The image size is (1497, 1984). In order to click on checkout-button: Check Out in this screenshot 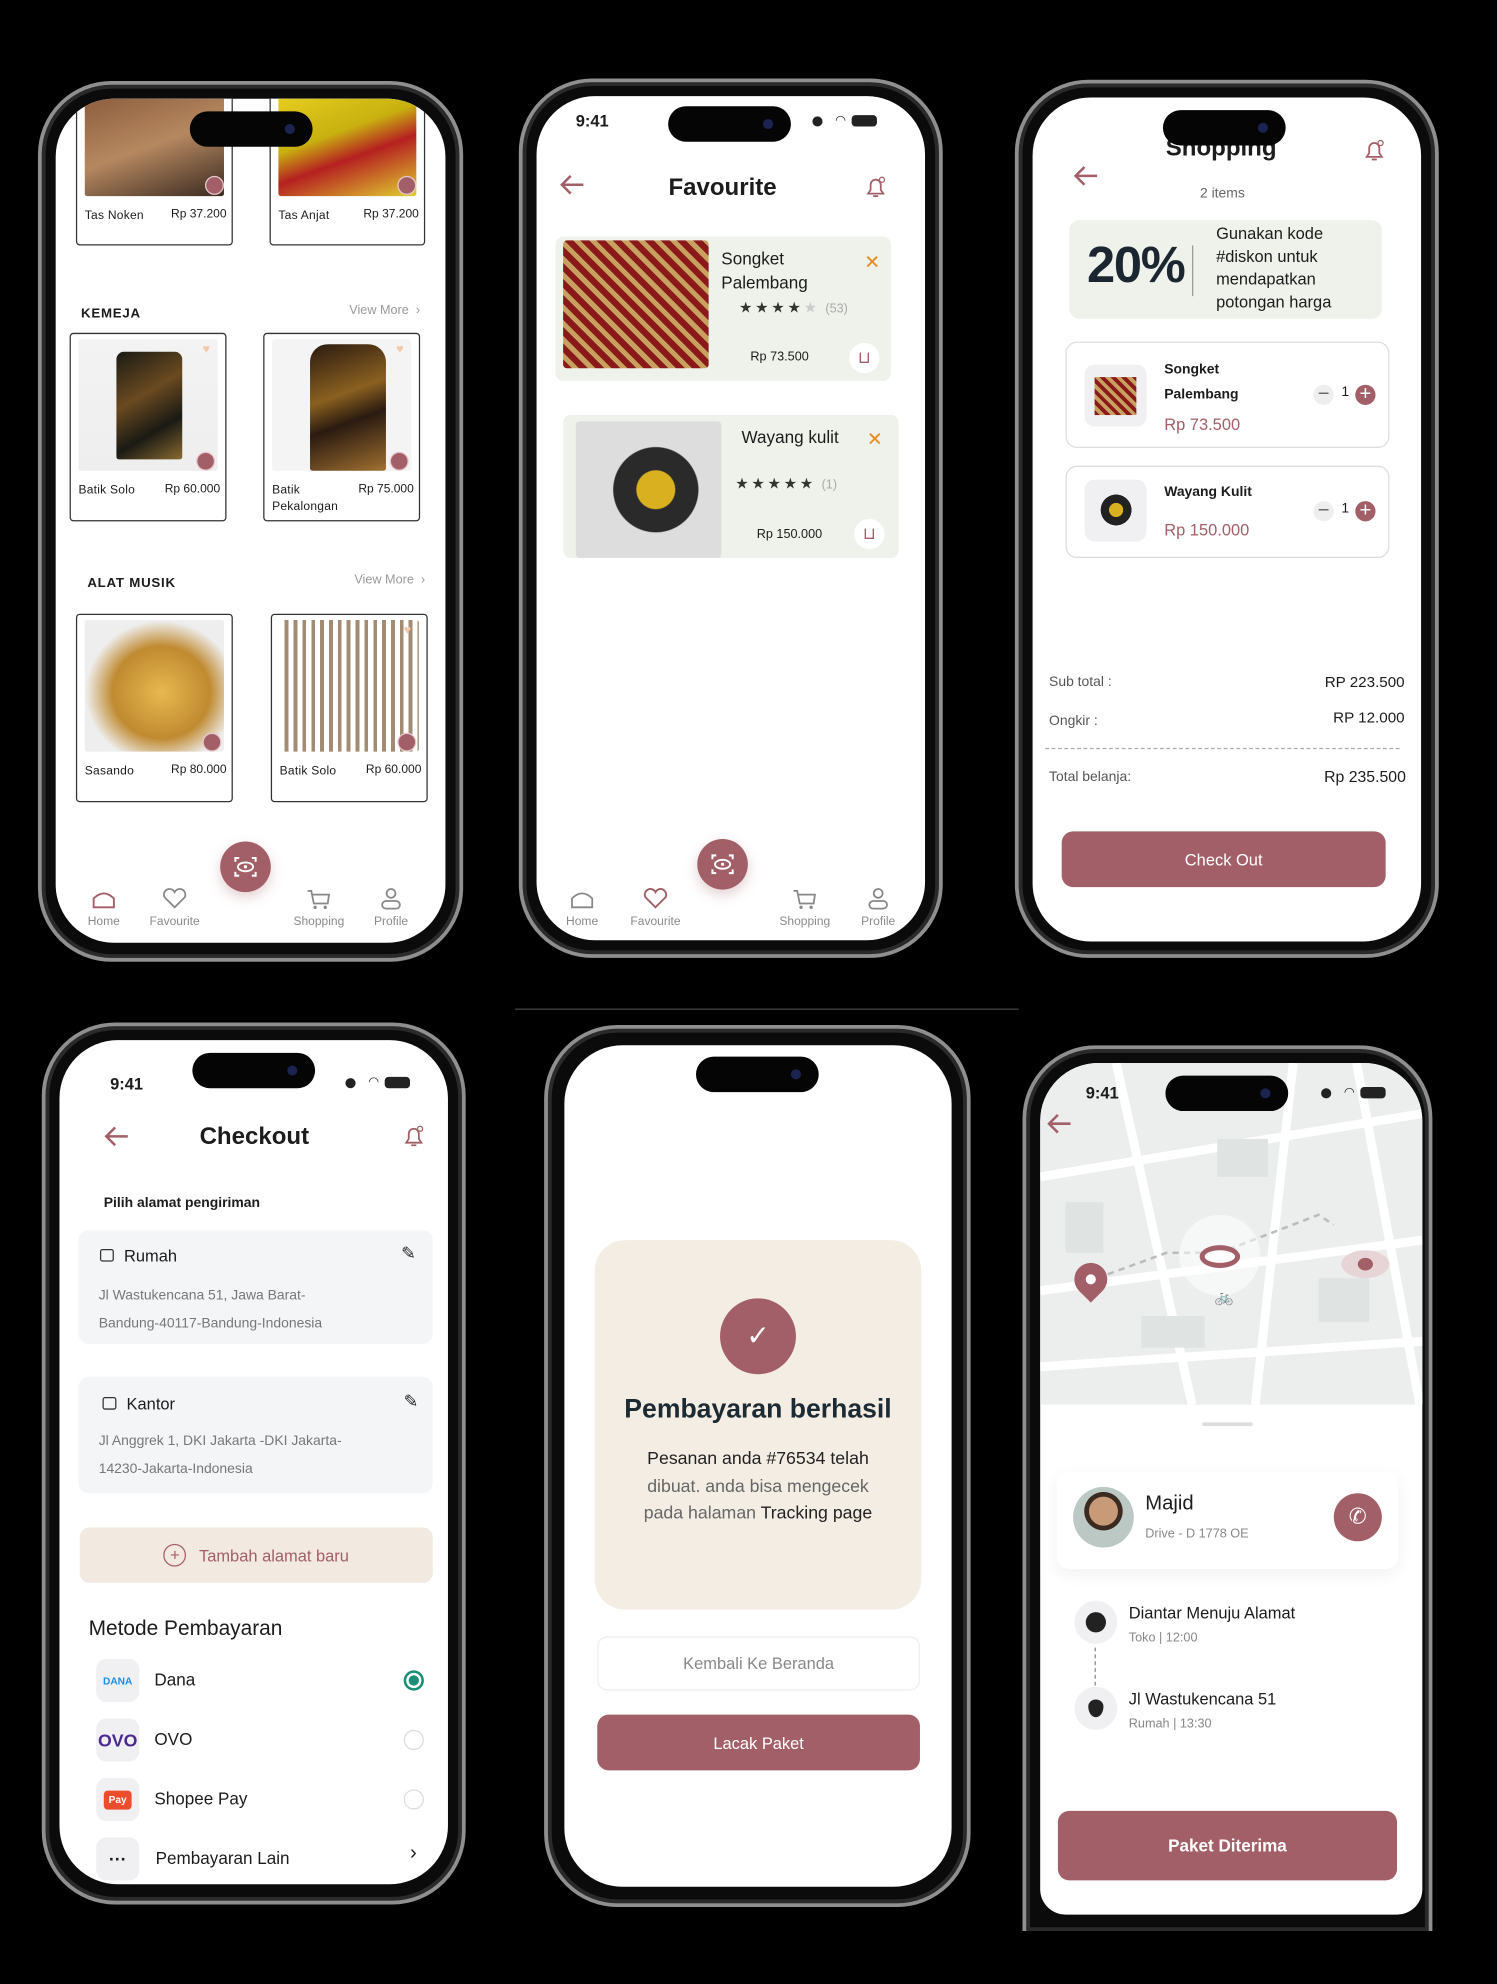, I will do `click(1223, 859)`.